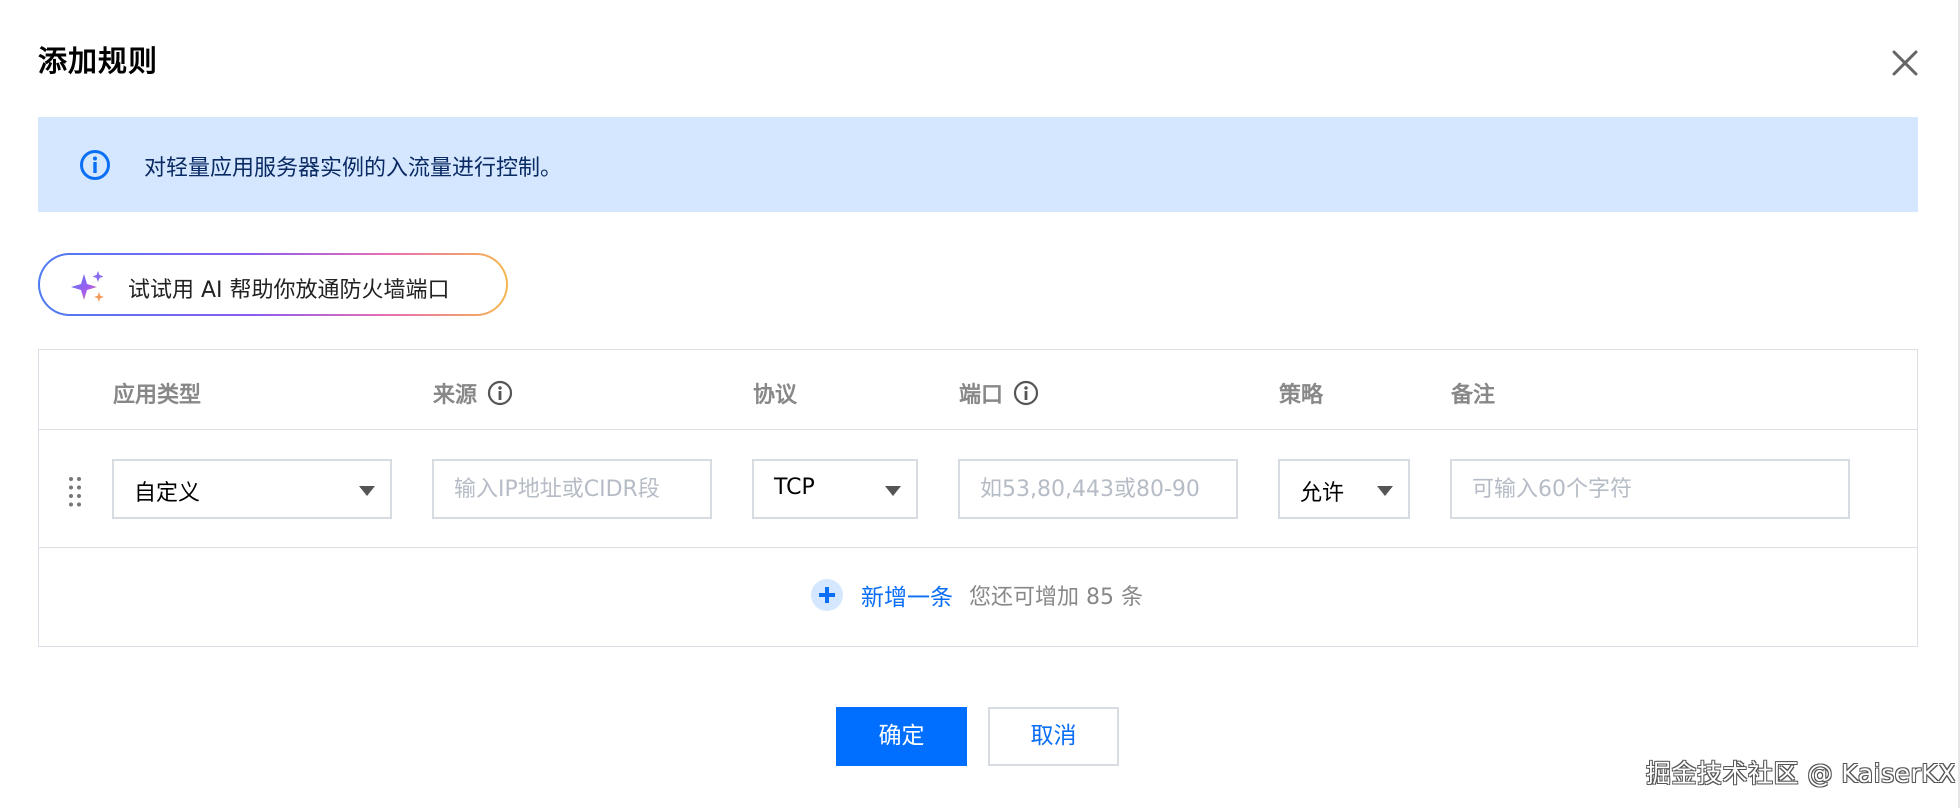 This screenshot has width=1960, height=808. What do you see at coordinates (775, 395) in the screenshot?
I see `header-protocol-label: 协议` at bounding box center [775, 395].